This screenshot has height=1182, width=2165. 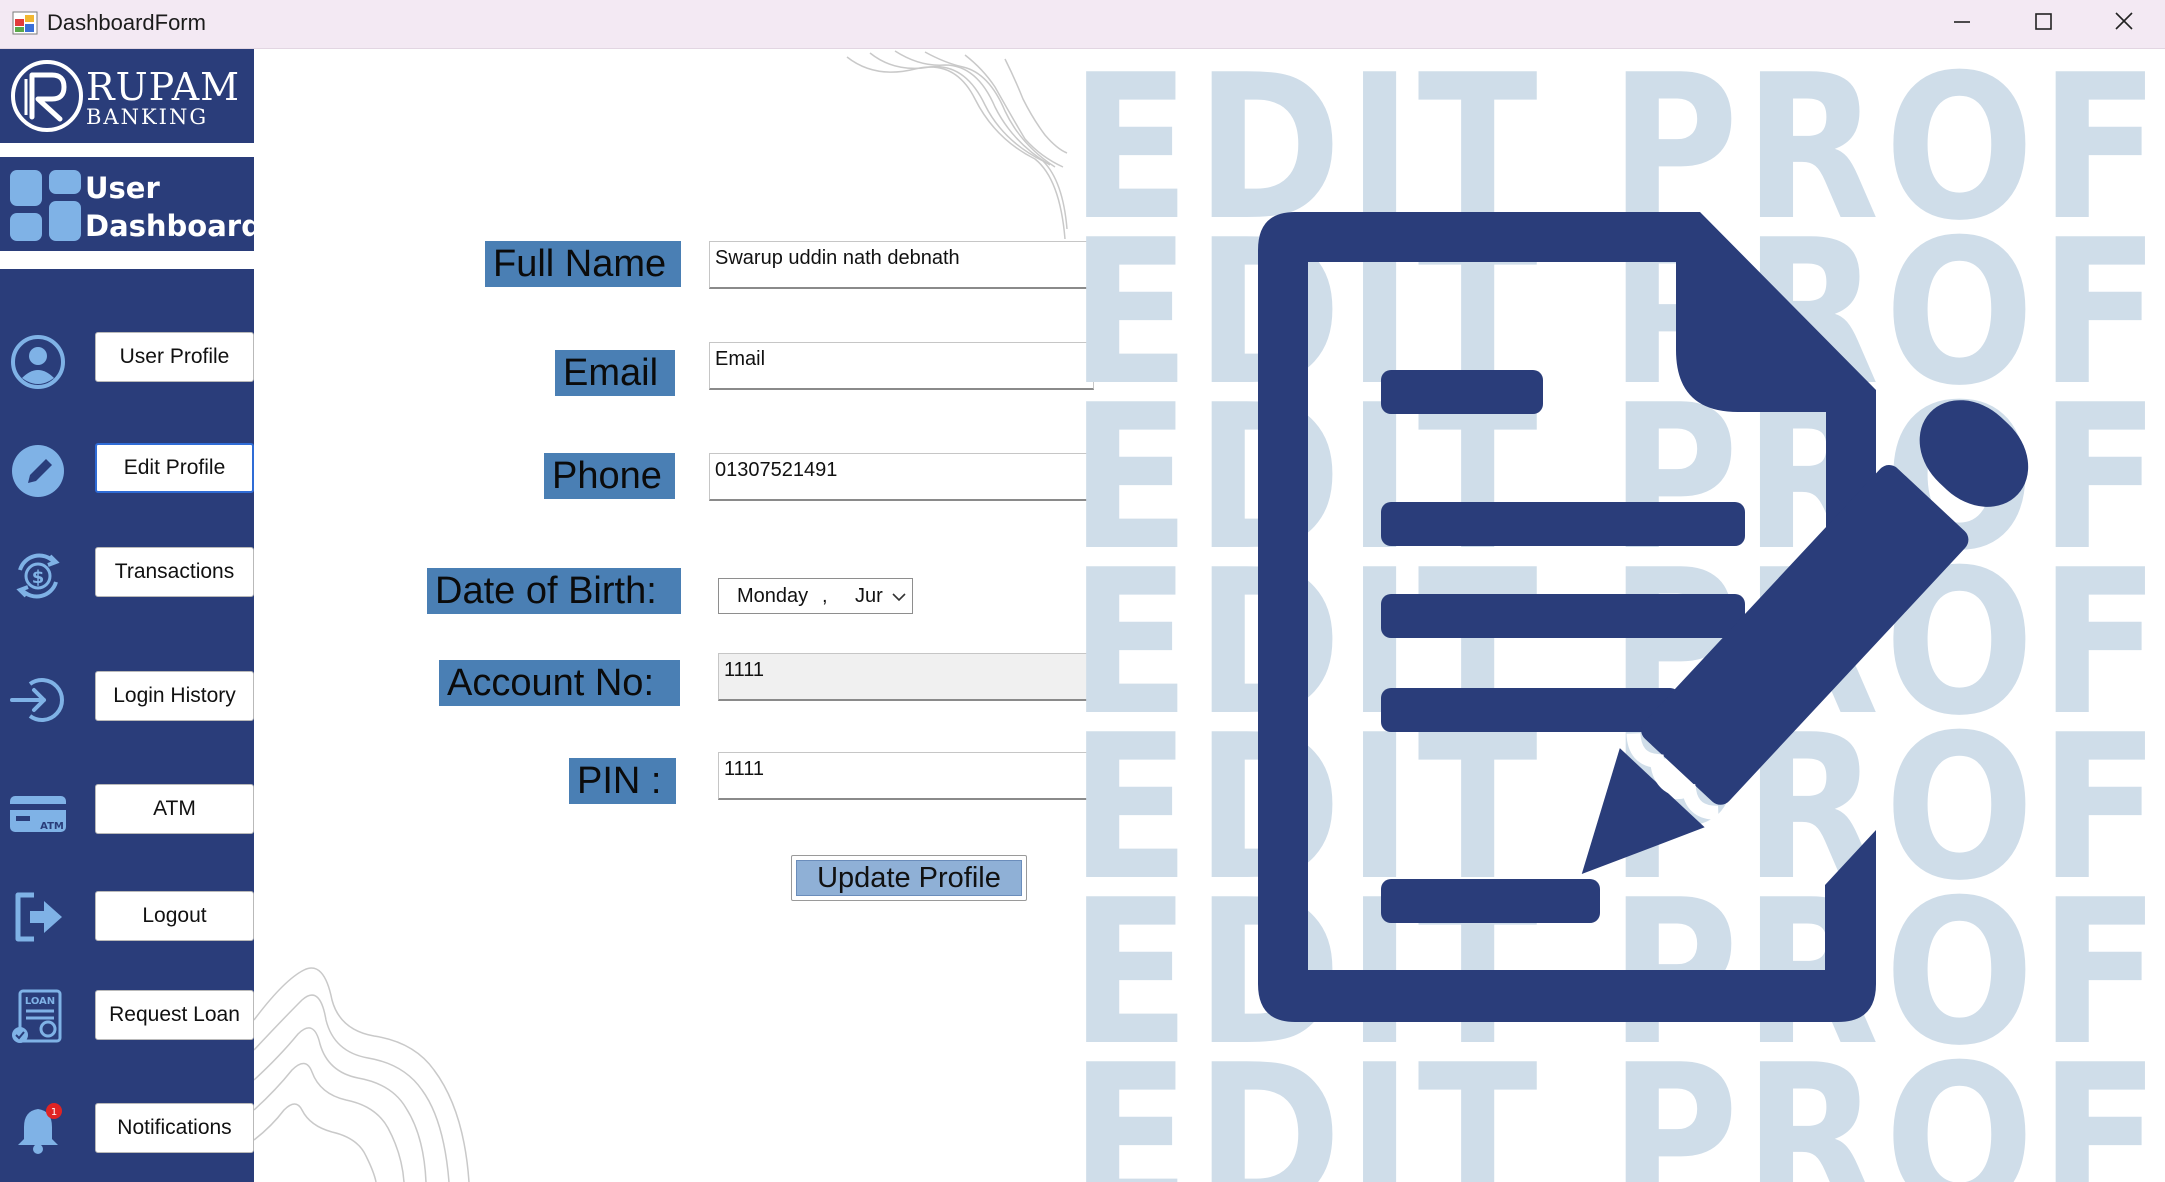 I want to click on maximize-button, so click(x=2045, y=22).